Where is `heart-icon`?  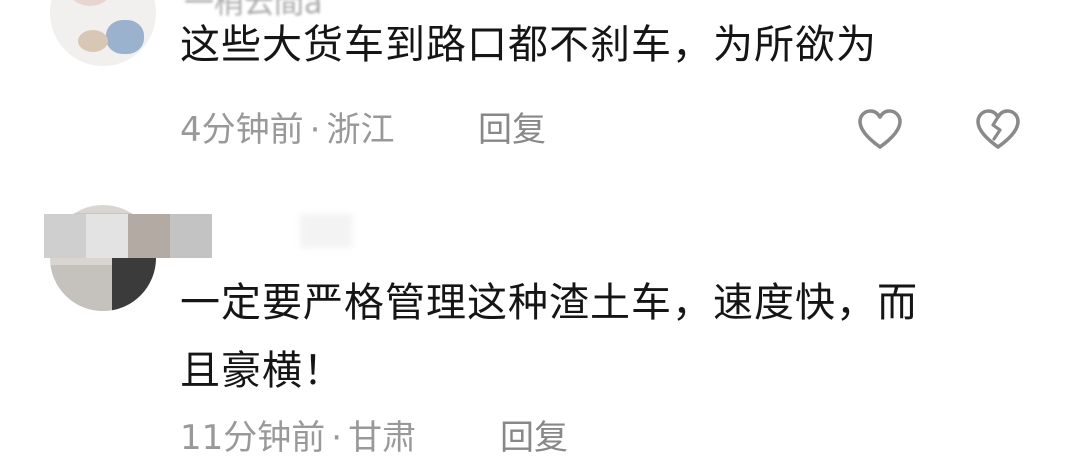
heart-icon is located at coordinates (880, 129).